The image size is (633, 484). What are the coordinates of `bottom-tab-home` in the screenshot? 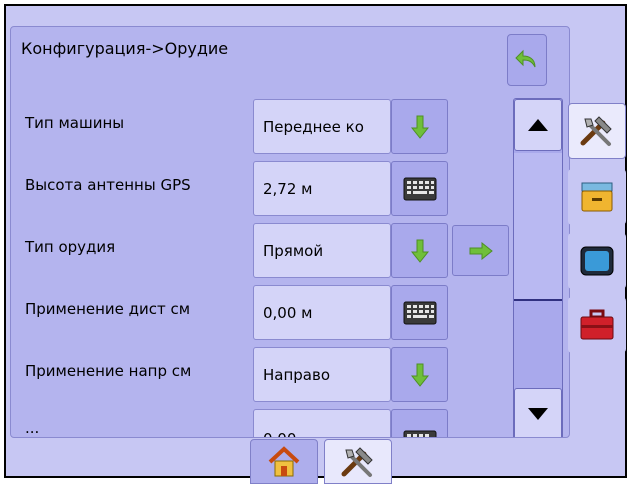 It's located at (284, 461).